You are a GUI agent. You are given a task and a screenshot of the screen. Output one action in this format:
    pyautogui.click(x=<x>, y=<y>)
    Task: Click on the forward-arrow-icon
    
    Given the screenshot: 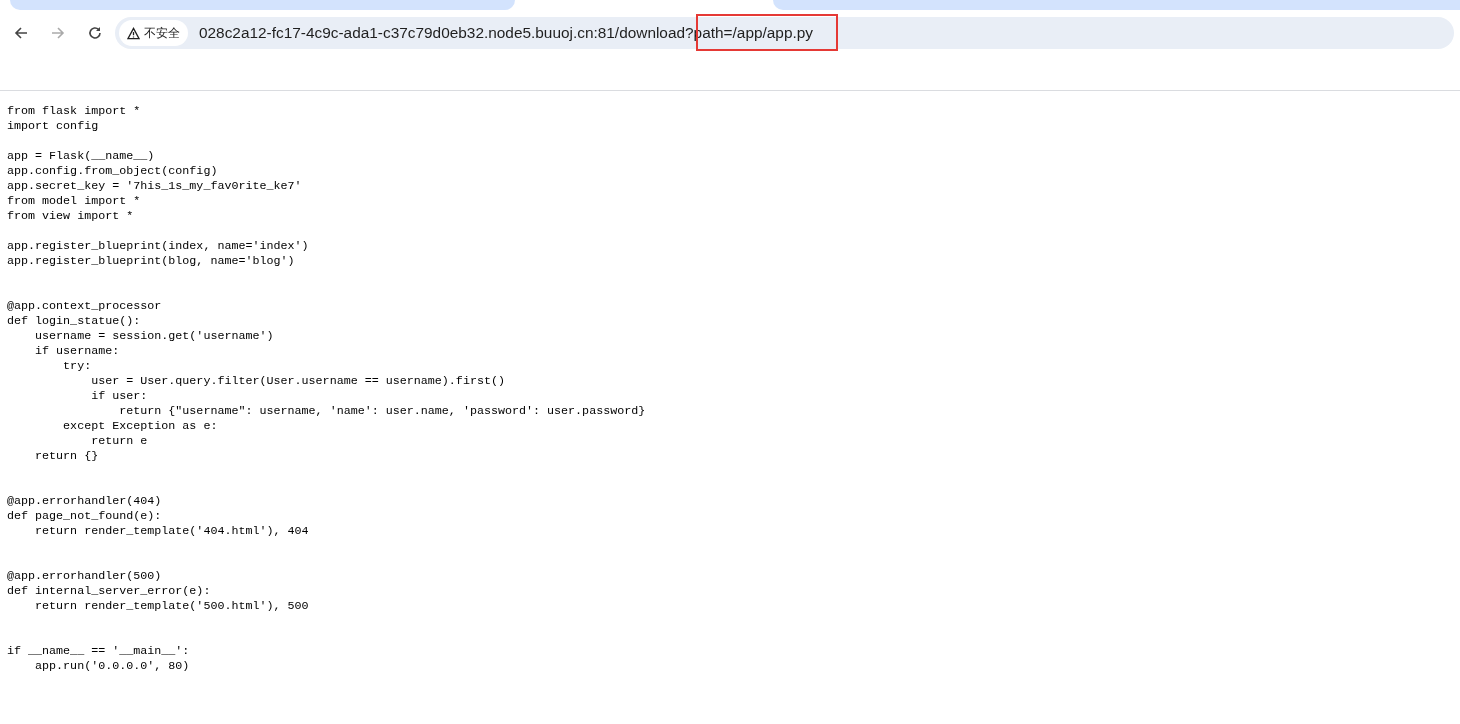 What is the action you would take?
    pyautogui.click(x=58, y=33)
    